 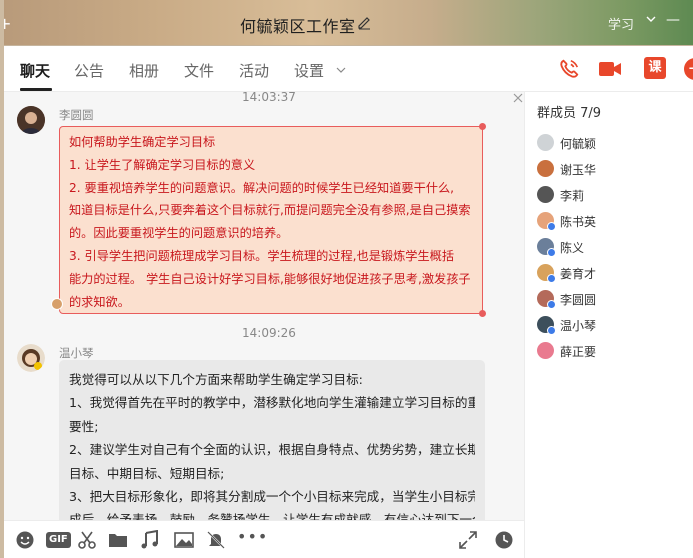 I want to click on message-line: 要性;, so click(x=84, y=426).